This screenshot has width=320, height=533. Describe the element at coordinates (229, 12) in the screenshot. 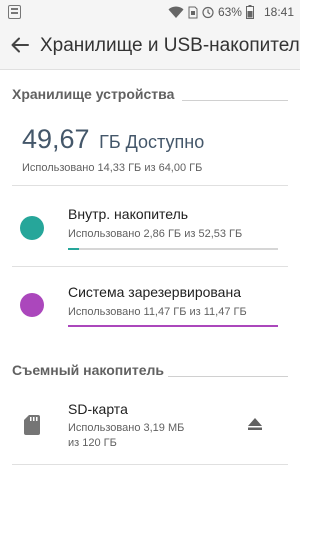

I see `battery-percent: 63%` at that location.